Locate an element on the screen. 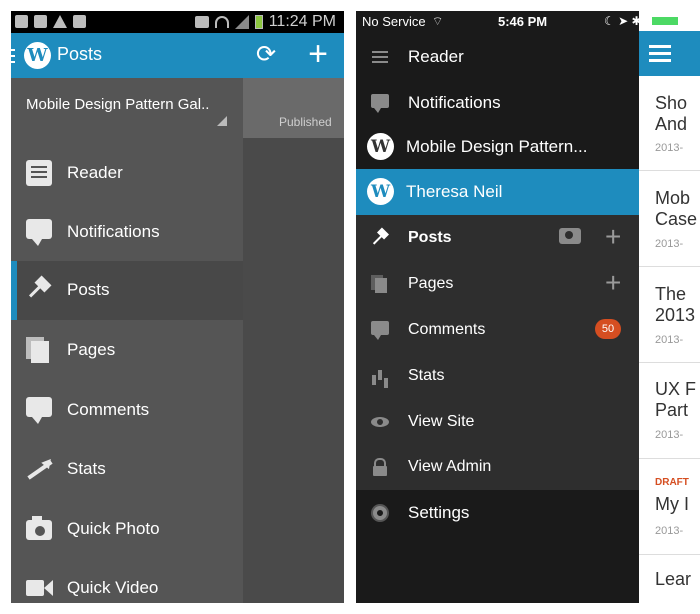 The width and height of the screenshot is (700, 614). hamburger-menu-icon is located at coordinates (660, 46).